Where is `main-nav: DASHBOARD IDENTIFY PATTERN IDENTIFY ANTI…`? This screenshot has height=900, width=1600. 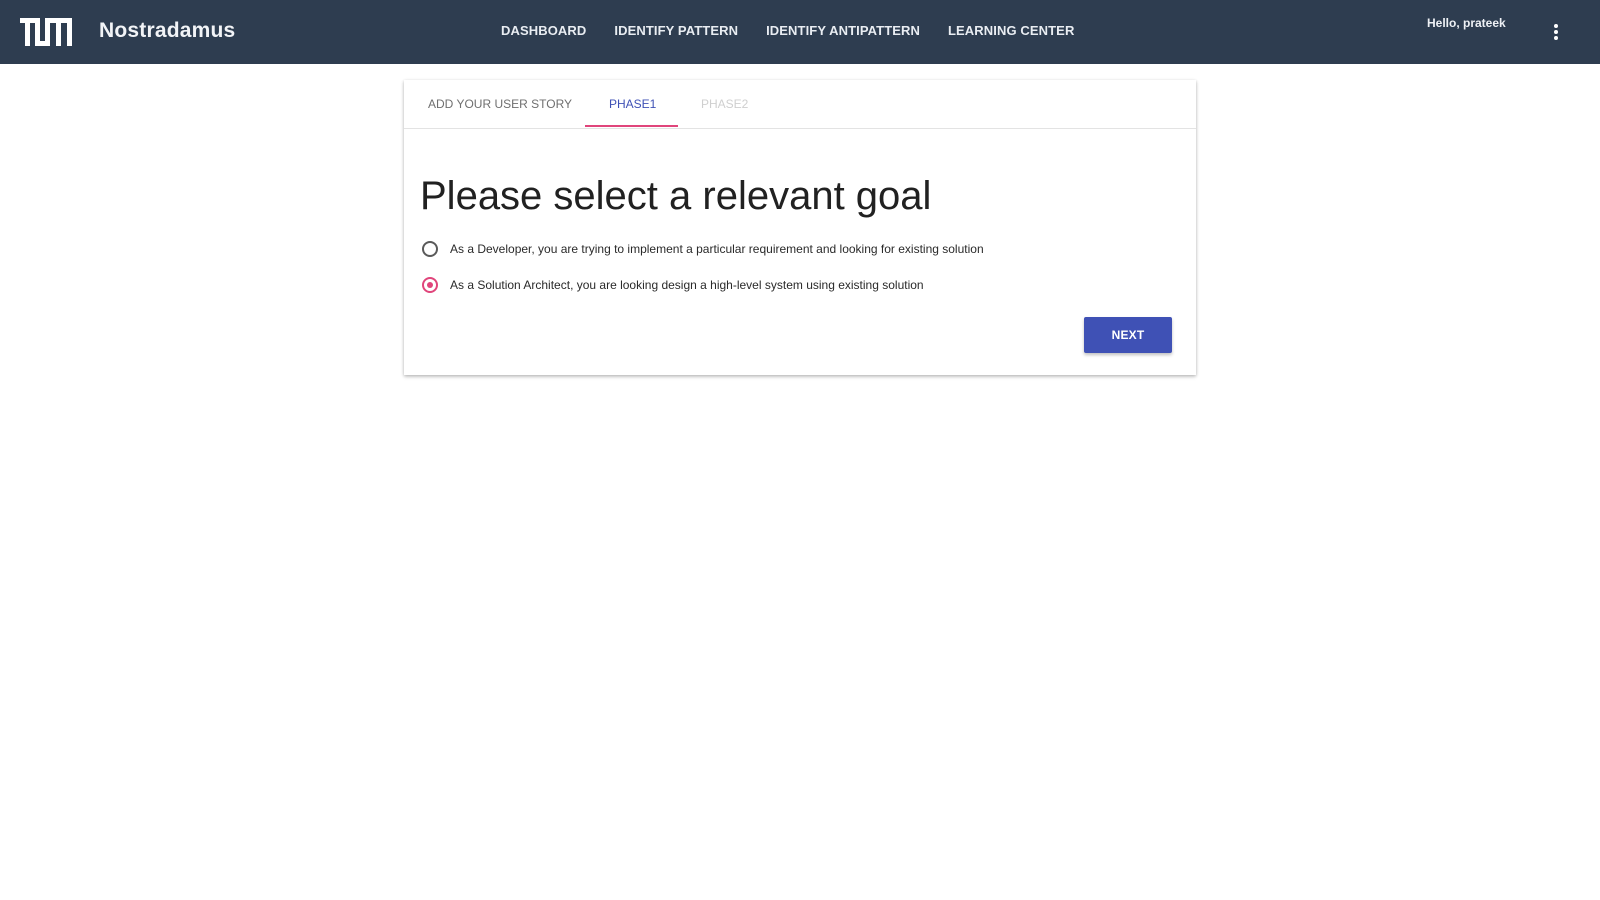 main-nav: DASHBOARD IDENTIFY PATTERN IDENTIFY ANTI… is located at coordinates (801, 30).